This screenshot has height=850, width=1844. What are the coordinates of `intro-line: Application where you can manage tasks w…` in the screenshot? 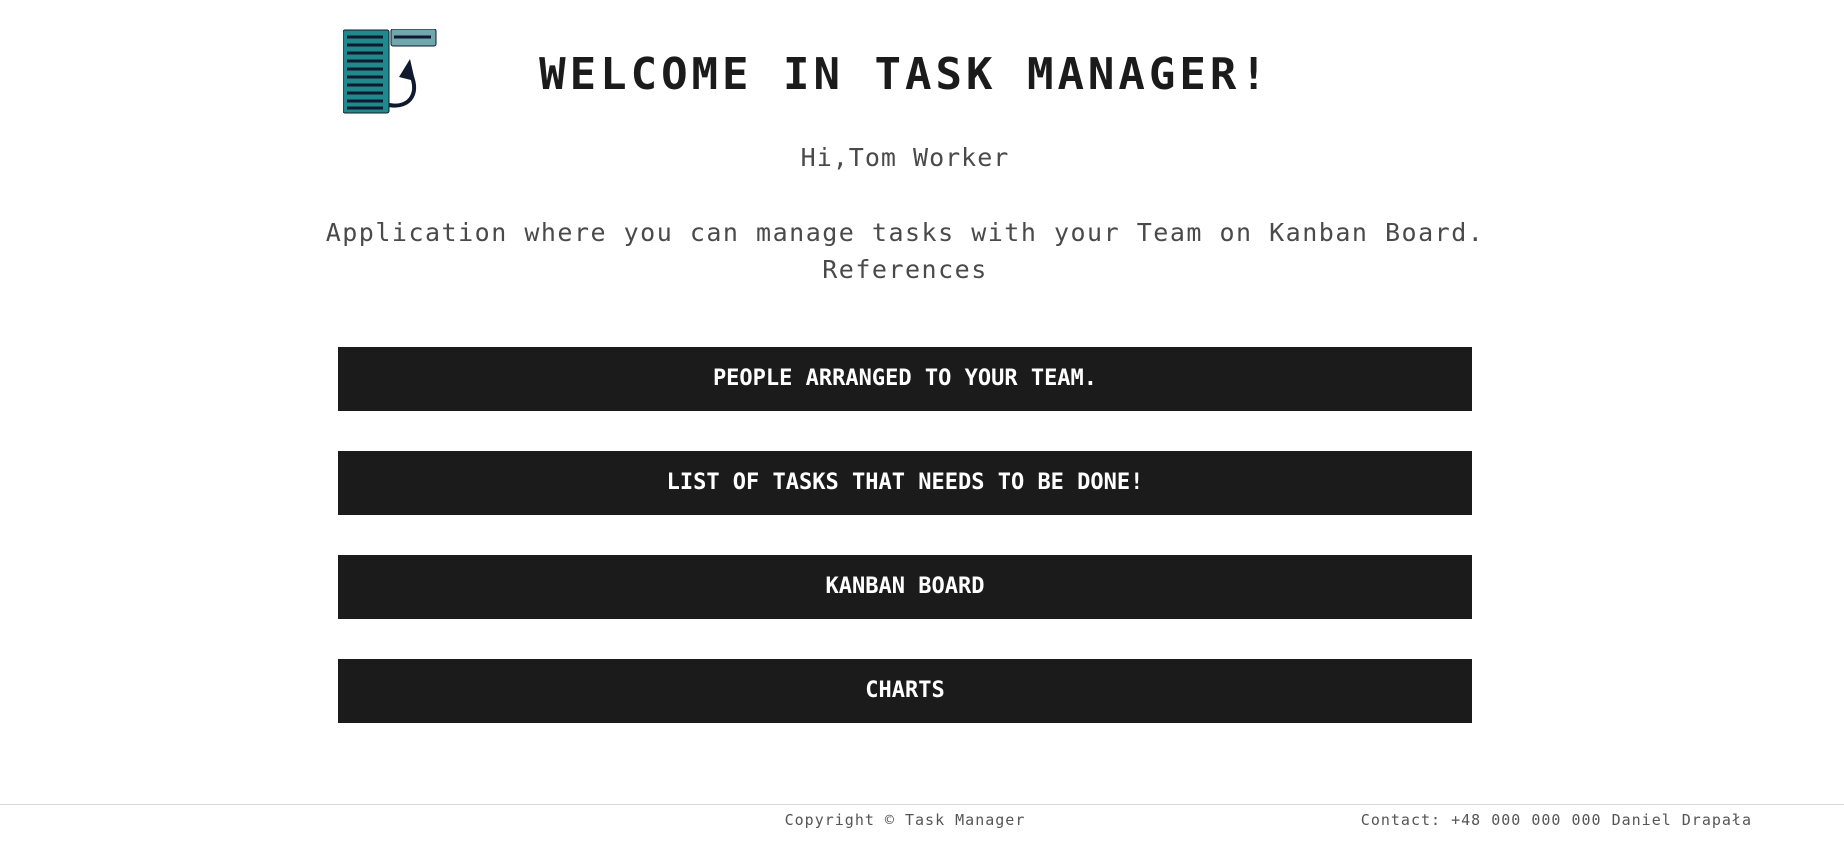 It's located at (905, 232).